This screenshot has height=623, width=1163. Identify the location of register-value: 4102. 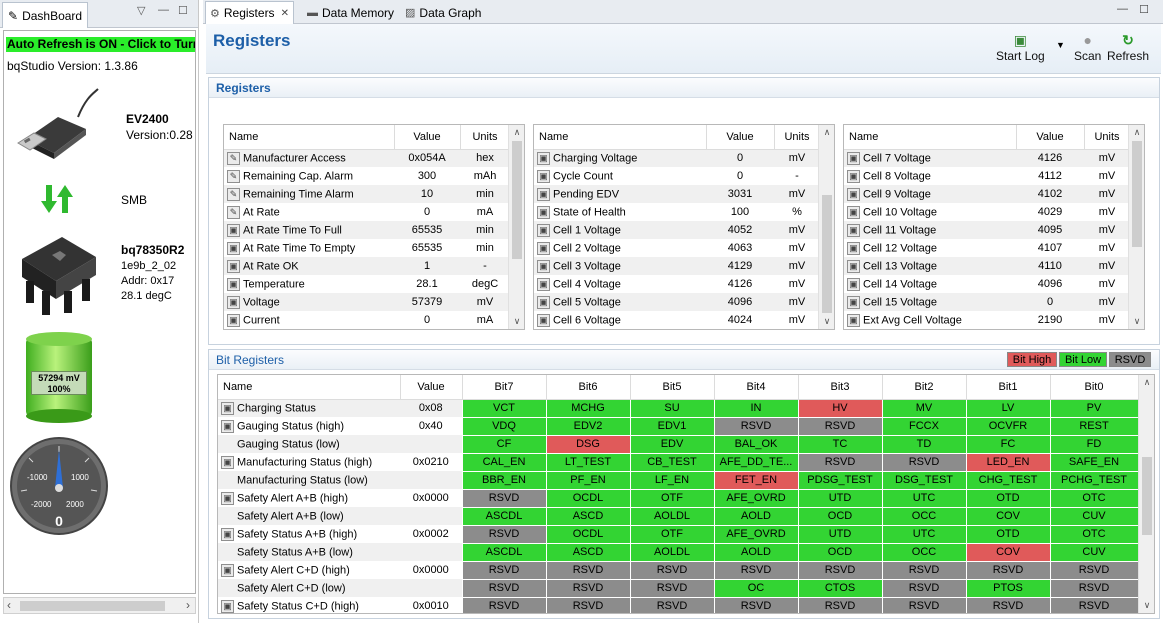
(1050, 194).